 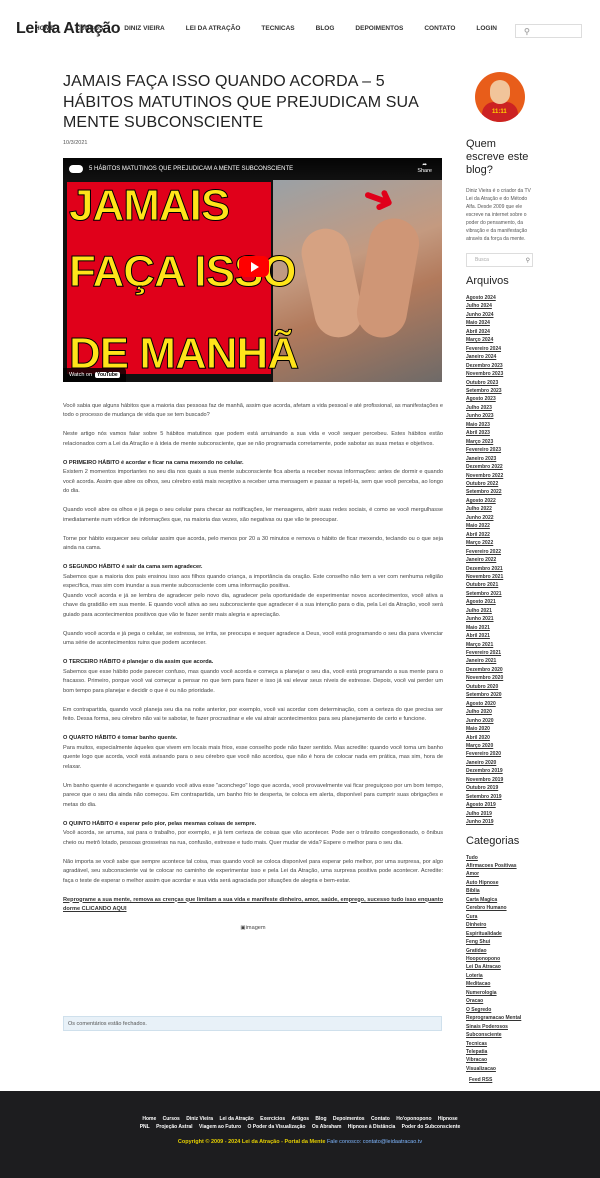 I want to click on contact-link: Fale conosco: contato@leidaatracao.tv, so click(x=374, y=1142).